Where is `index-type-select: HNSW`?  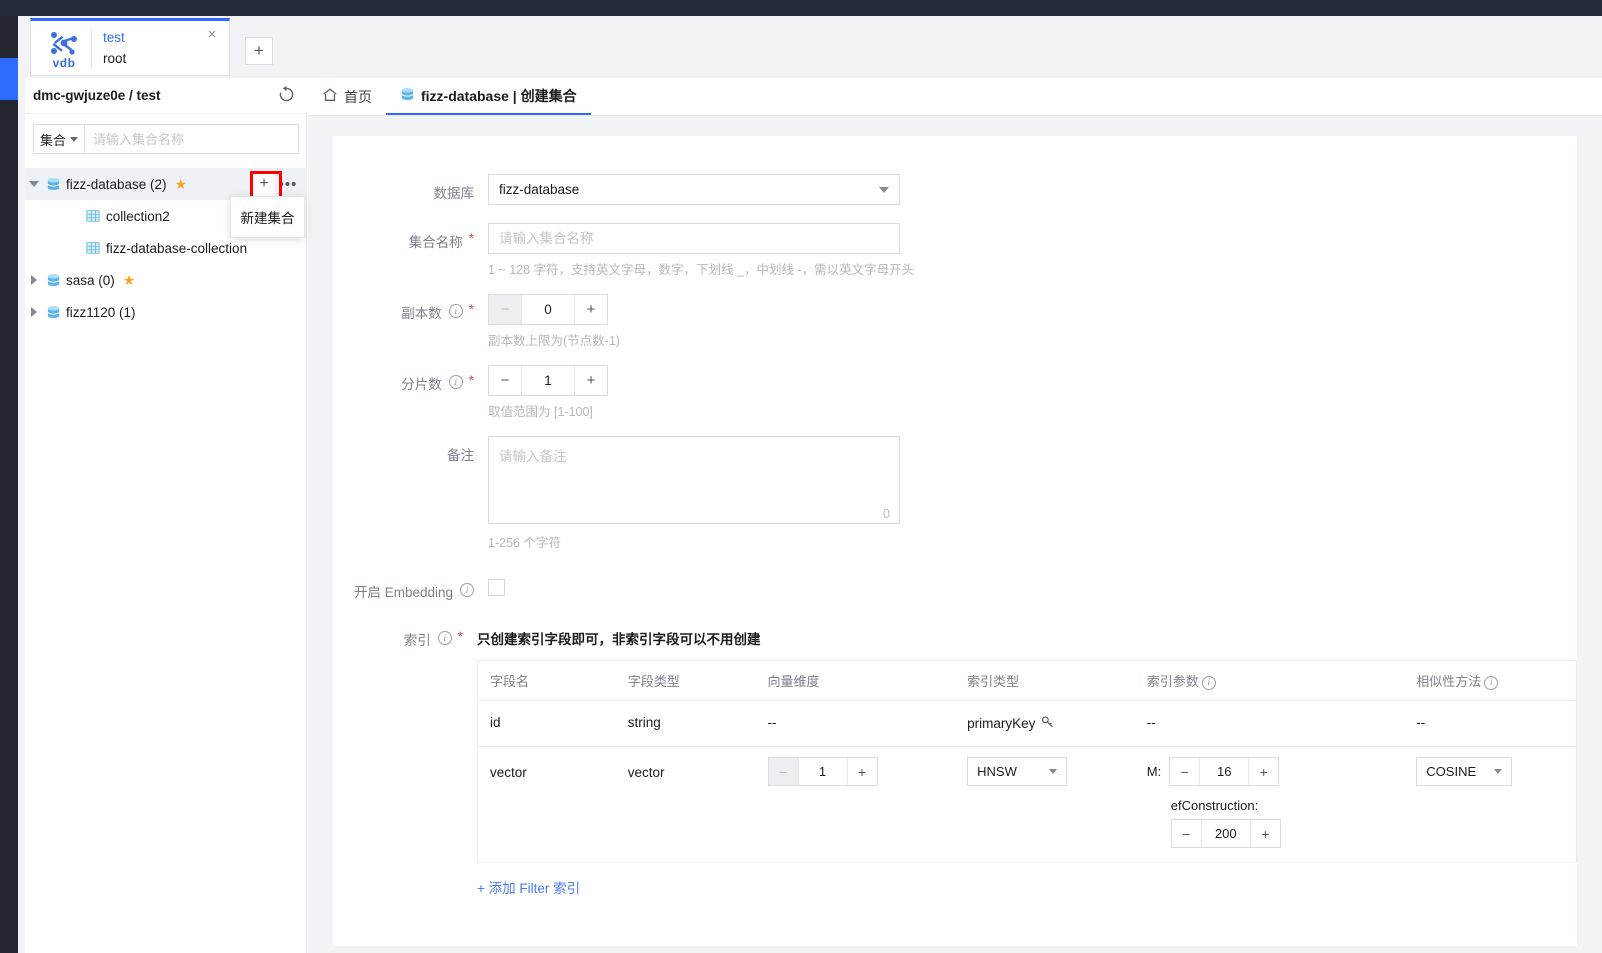
index-type-select: HNSW is located at coordinates (1017, 771).